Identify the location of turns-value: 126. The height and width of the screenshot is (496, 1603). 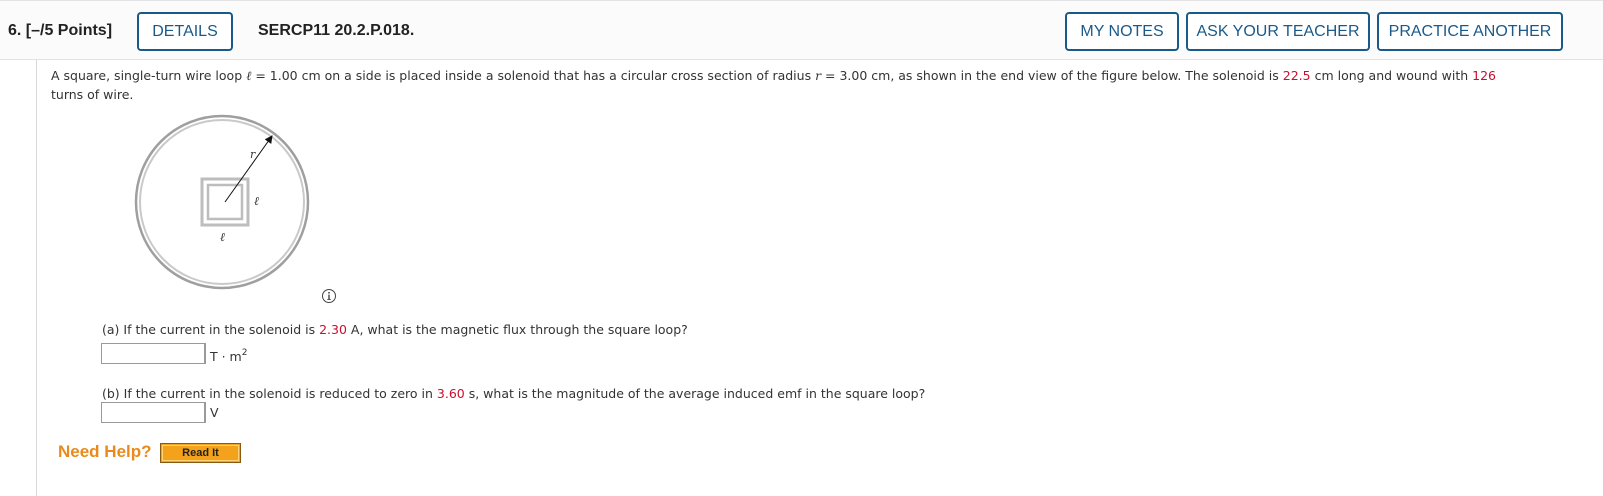
(1484, 75).